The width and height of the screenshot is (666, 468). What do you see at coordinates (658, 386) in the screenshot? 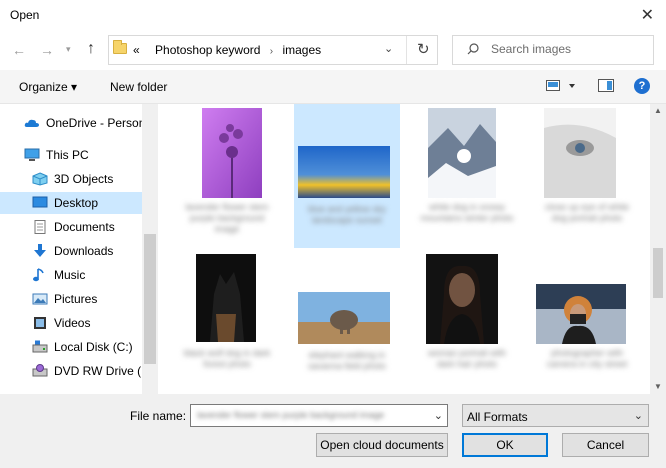
I see `scroll-down-icon: ▼` at bounding box center [658, 386].